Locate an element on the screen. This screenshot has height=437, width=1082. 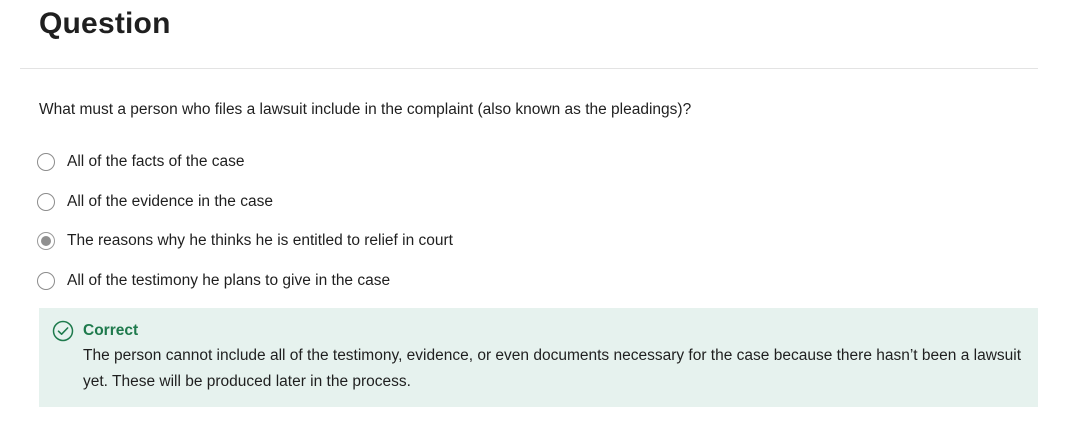
feedback-status: Correct is located at coordinates (111, 330).